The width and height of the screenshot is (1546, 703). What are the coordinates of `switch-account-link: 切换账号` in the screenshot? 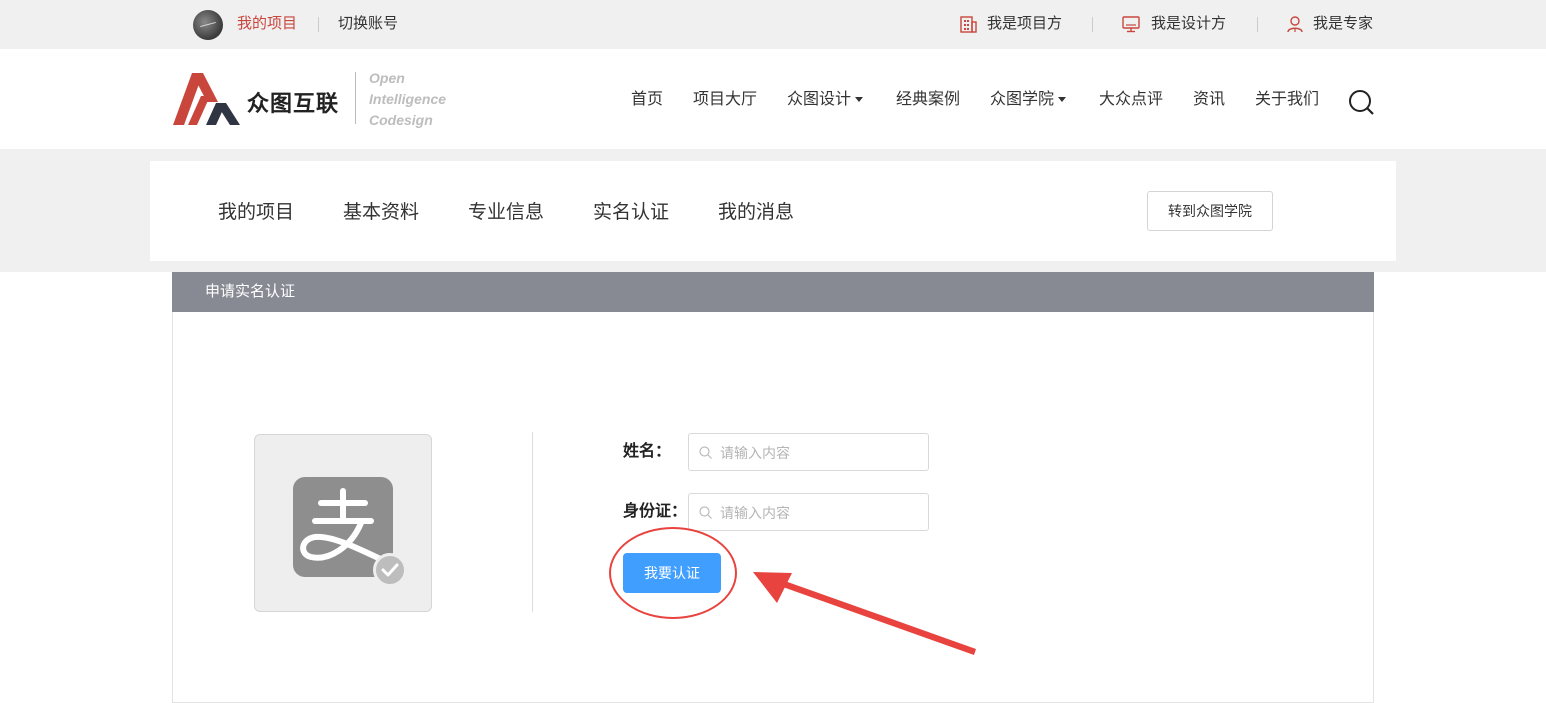 It's located at (368, 24).